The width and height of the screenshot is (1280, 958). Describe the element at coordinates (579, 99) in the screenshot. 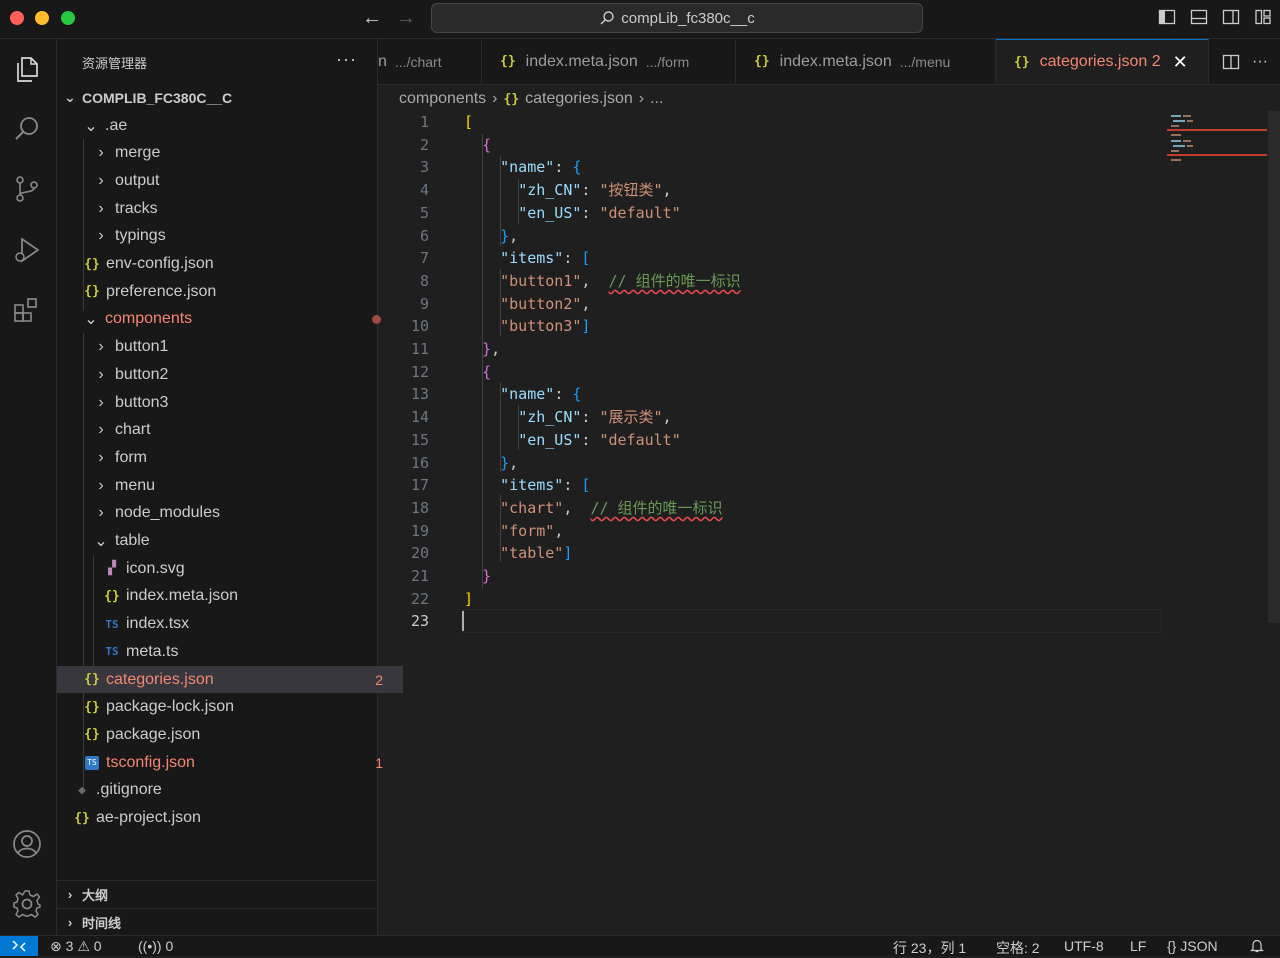

I see `breadcrumb-file: categories.json` at that location.